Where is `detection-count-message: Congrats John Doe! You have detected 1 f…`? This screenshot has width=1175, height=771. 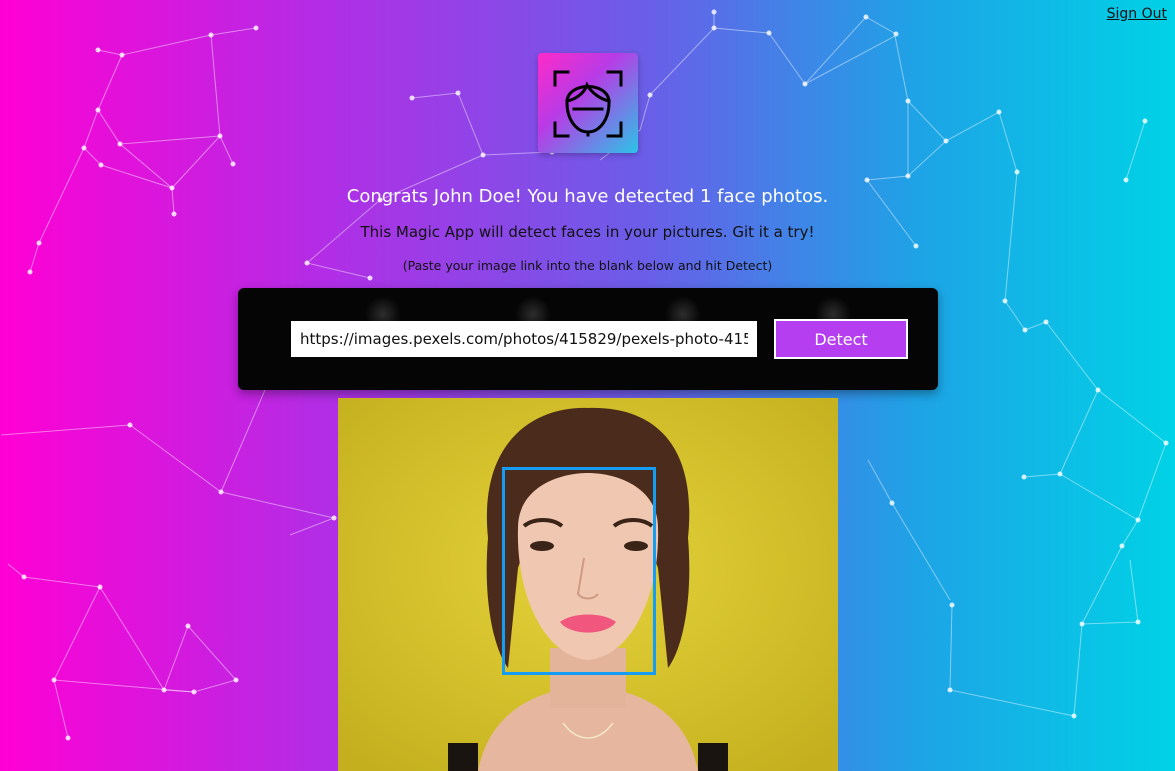
detection-count-message: Congrats John Doe! You have detected 1 f… is located at coordinates (587, 196).